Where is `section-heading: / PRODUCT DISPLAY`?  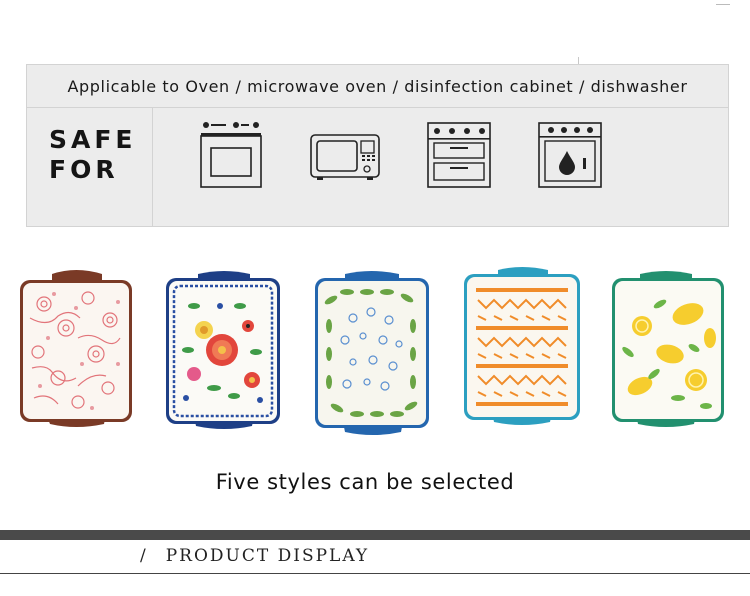
section-heading: / PRODUCT DISPLAY is located at coordinates (254, 556).